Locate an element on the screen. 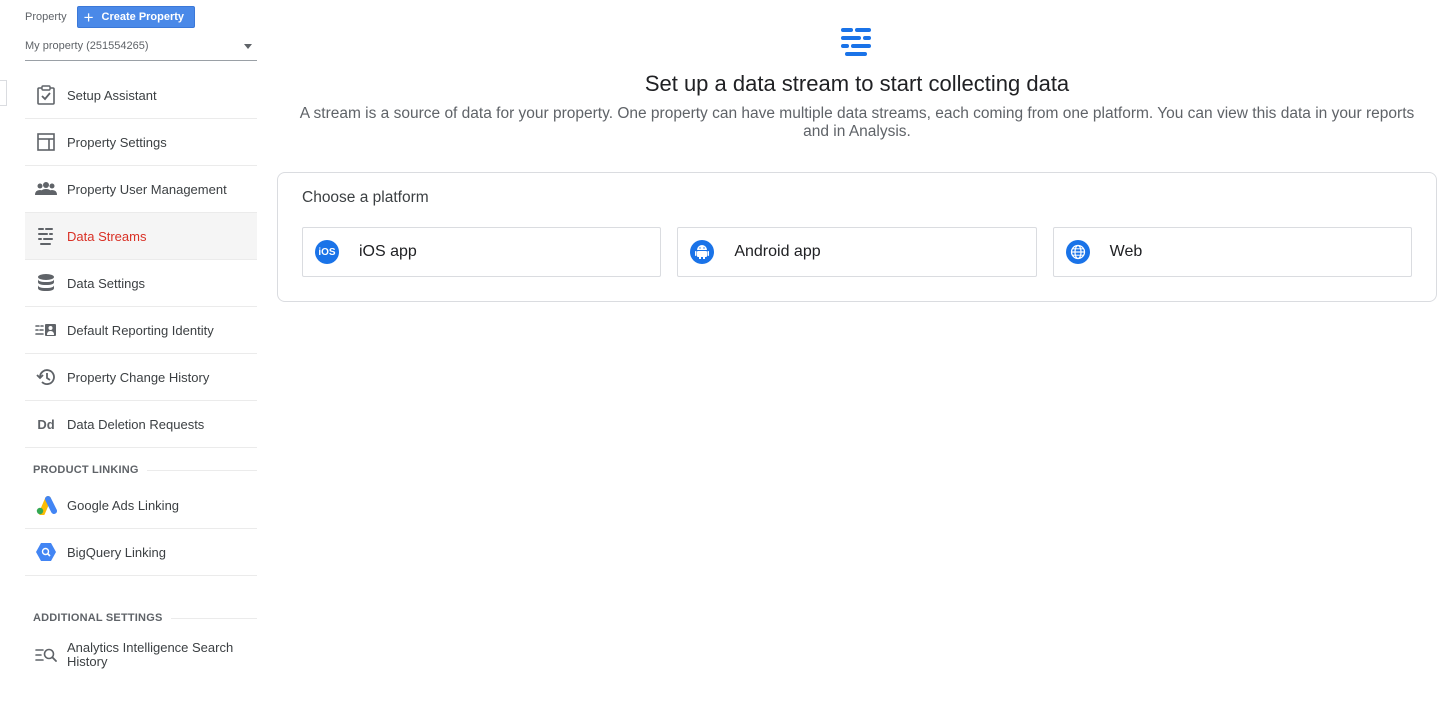 This screenshot has height=703, width=1453. people-icon is located at coordinates (46, 189).